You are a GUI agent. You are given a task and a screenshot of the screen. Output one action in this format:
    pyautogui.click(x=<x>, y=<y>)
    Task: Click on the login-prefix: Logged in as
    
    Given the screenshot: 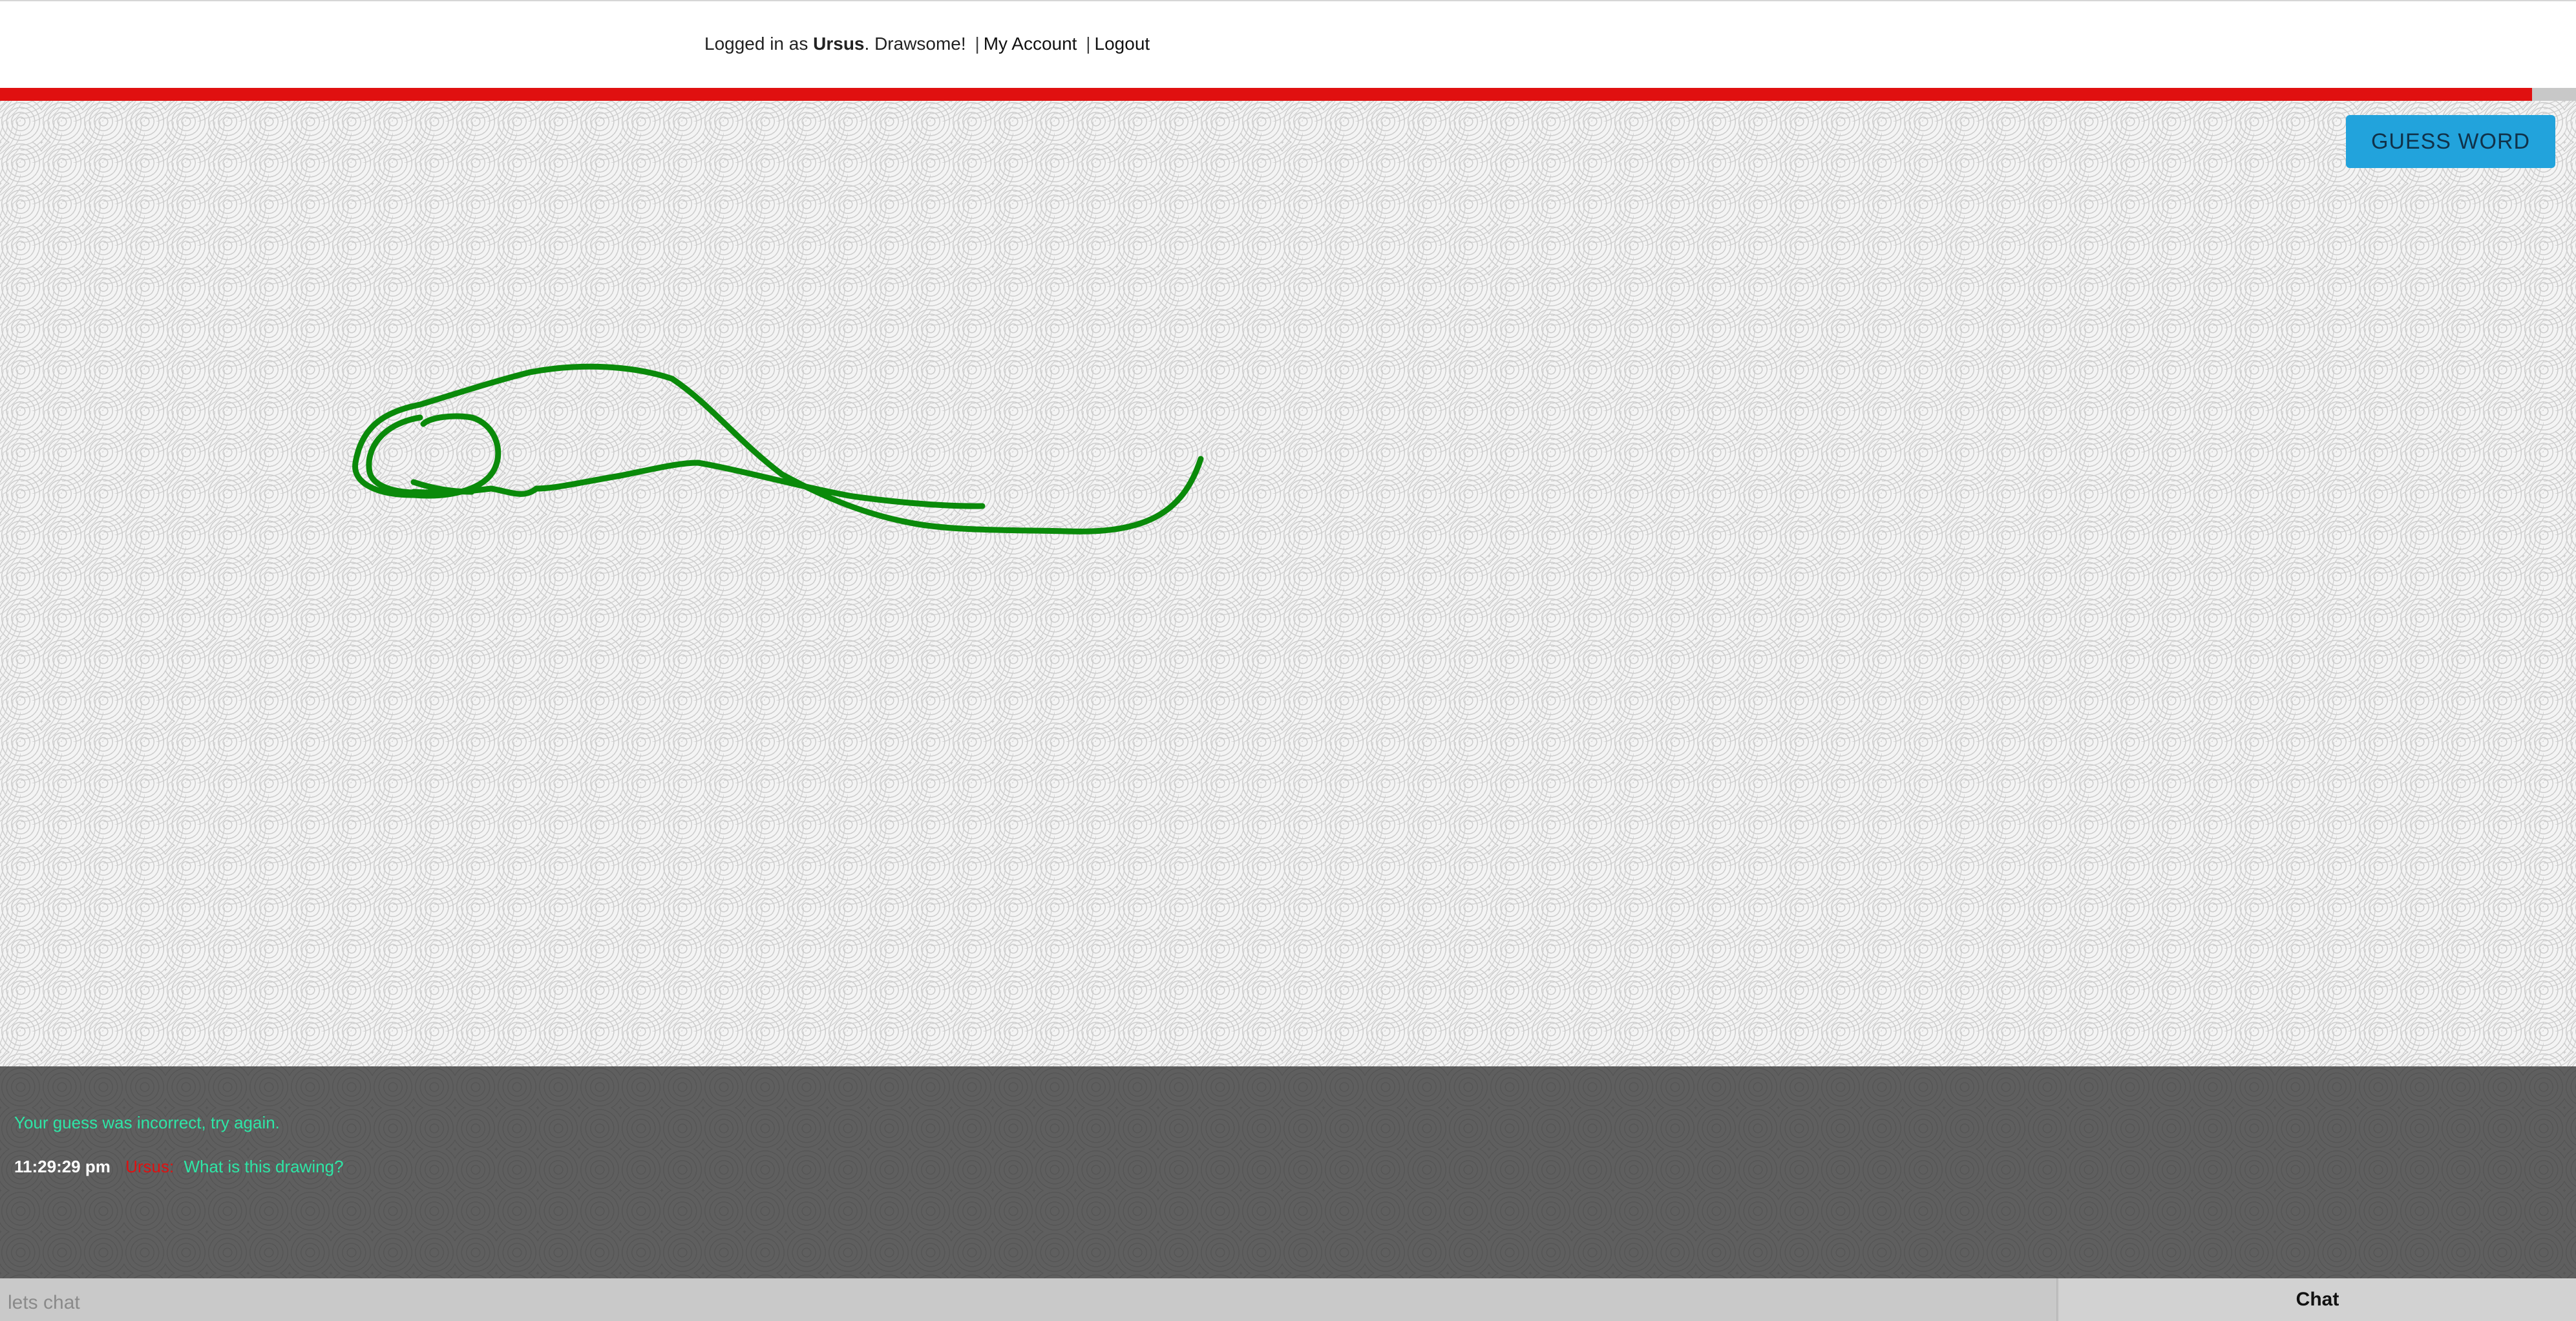 What is the action you would take?
    pyautogui.click(x=756, y=44)
    